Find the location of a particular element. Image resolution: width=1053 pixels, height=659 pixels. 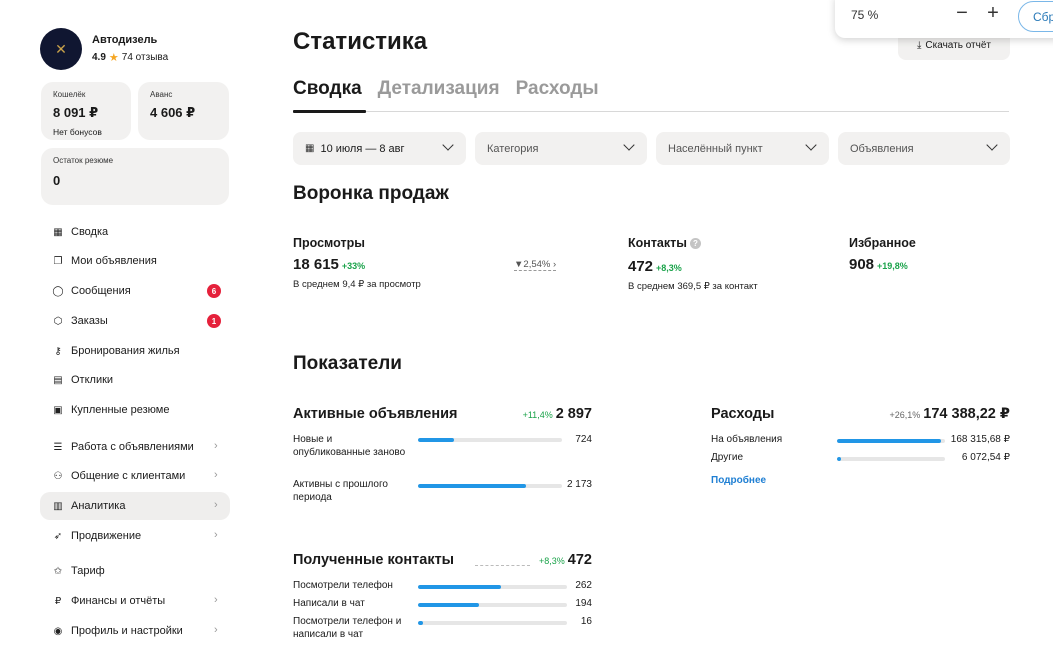

sidebar-item-responses: ▤ Отклики is located at coordinates (135, 380).